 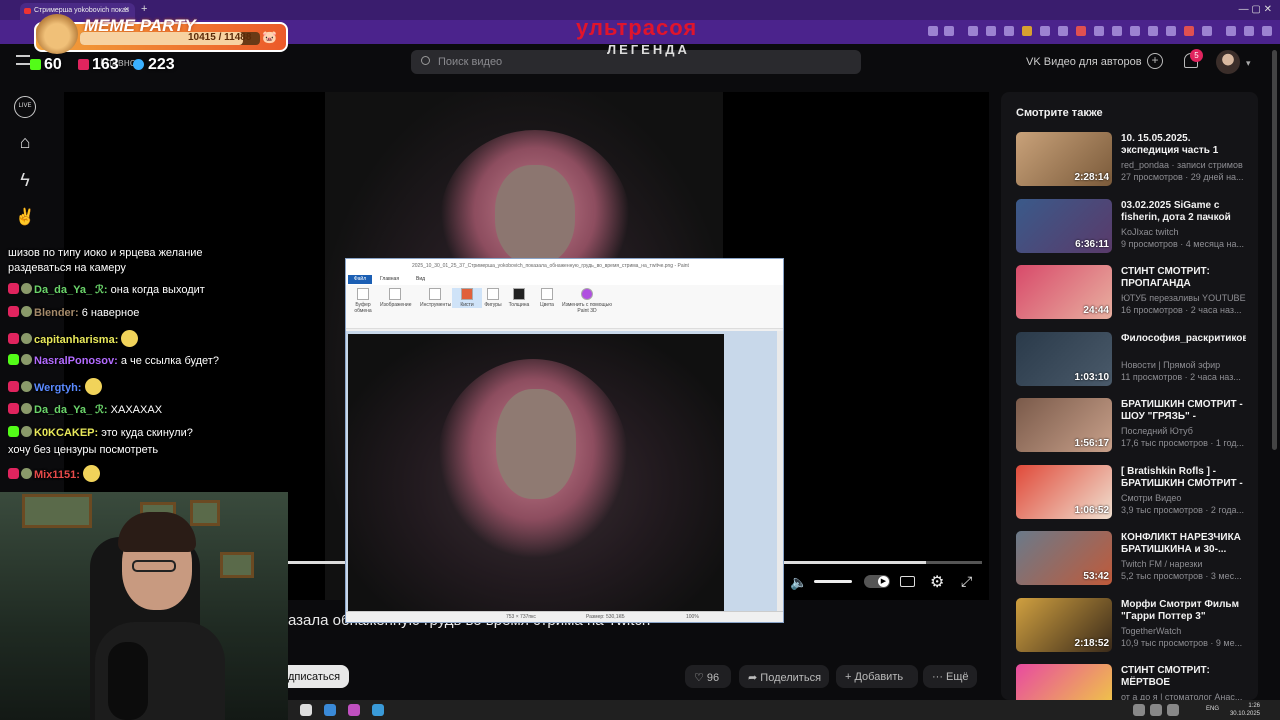 What do you see at coordinates (708, 676) in the screenshot?
I see `like-button: ♡ 96` at bounding box center [708, 676].